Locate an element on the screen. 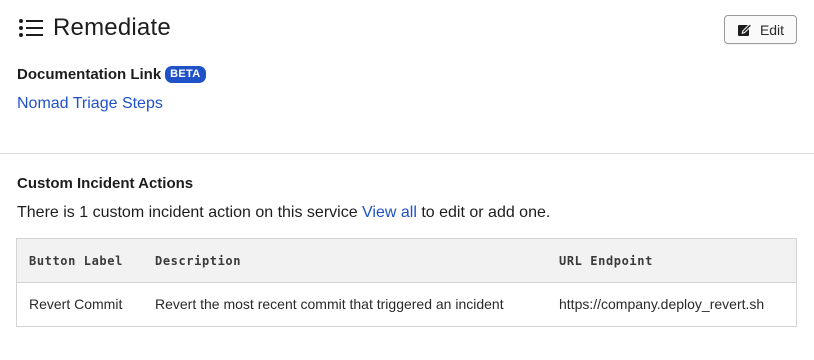  documentation-link-label: Documentation Link BETA is located at coordinates (111, 74).